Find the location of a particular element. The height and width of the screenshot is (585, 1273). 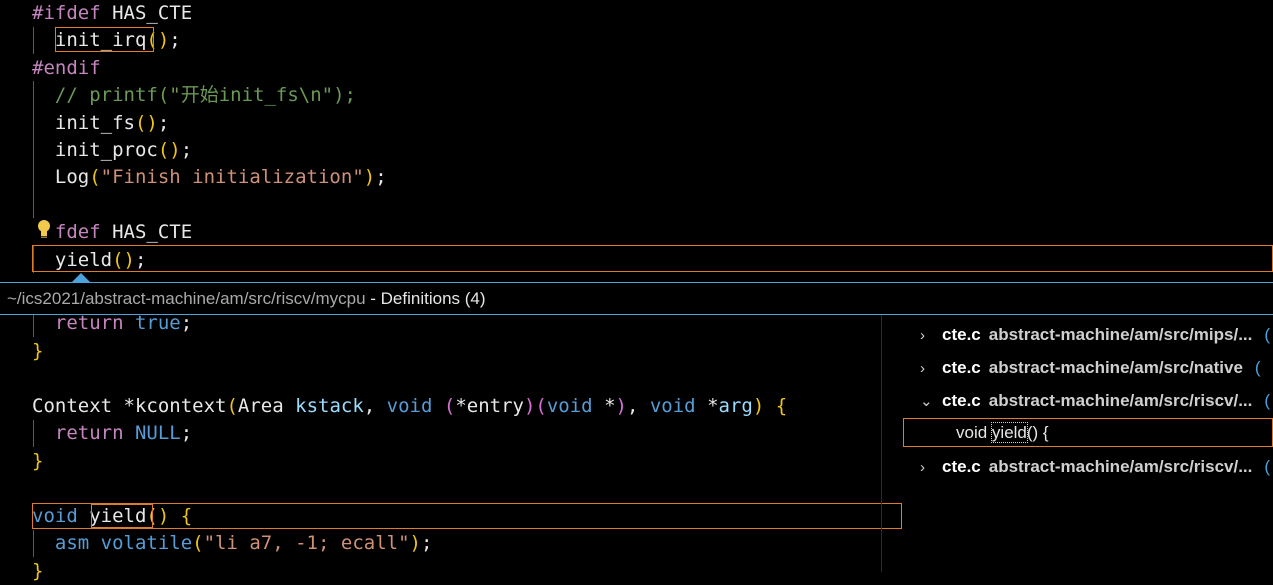

reference-file-item: › cte.c abstract-machine/am/src/native ( is located at coordinates (1090, 368).